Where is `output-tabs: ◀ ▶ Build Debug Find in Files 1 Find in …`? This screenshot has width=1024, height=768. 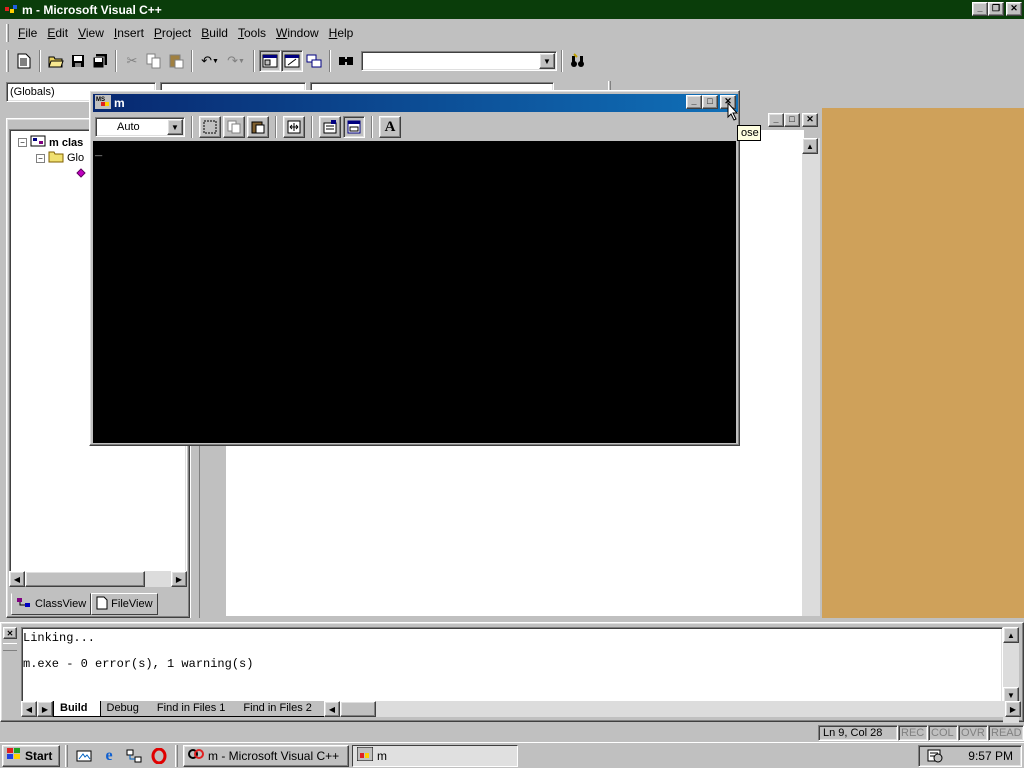 output-tabs: ◀ ▶ Build Debug Find in Files 1 Find in … is located at coordinates (521, 709).